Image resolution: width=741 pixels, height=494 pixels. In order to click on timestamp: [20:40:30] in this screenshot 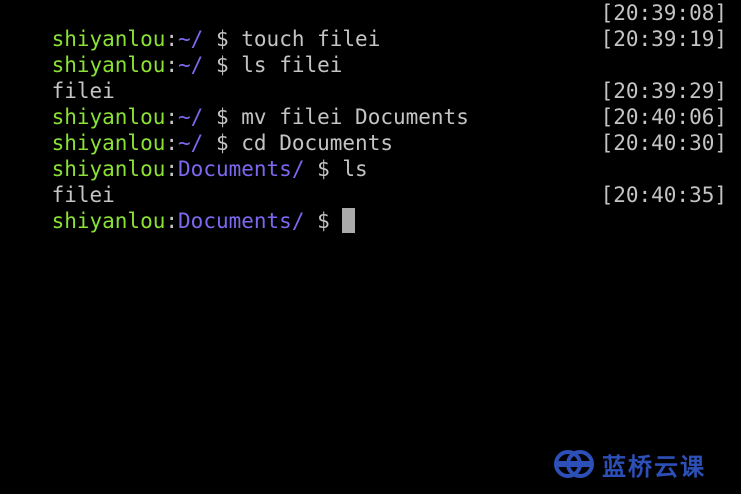, I will do `click(663, 143)`.